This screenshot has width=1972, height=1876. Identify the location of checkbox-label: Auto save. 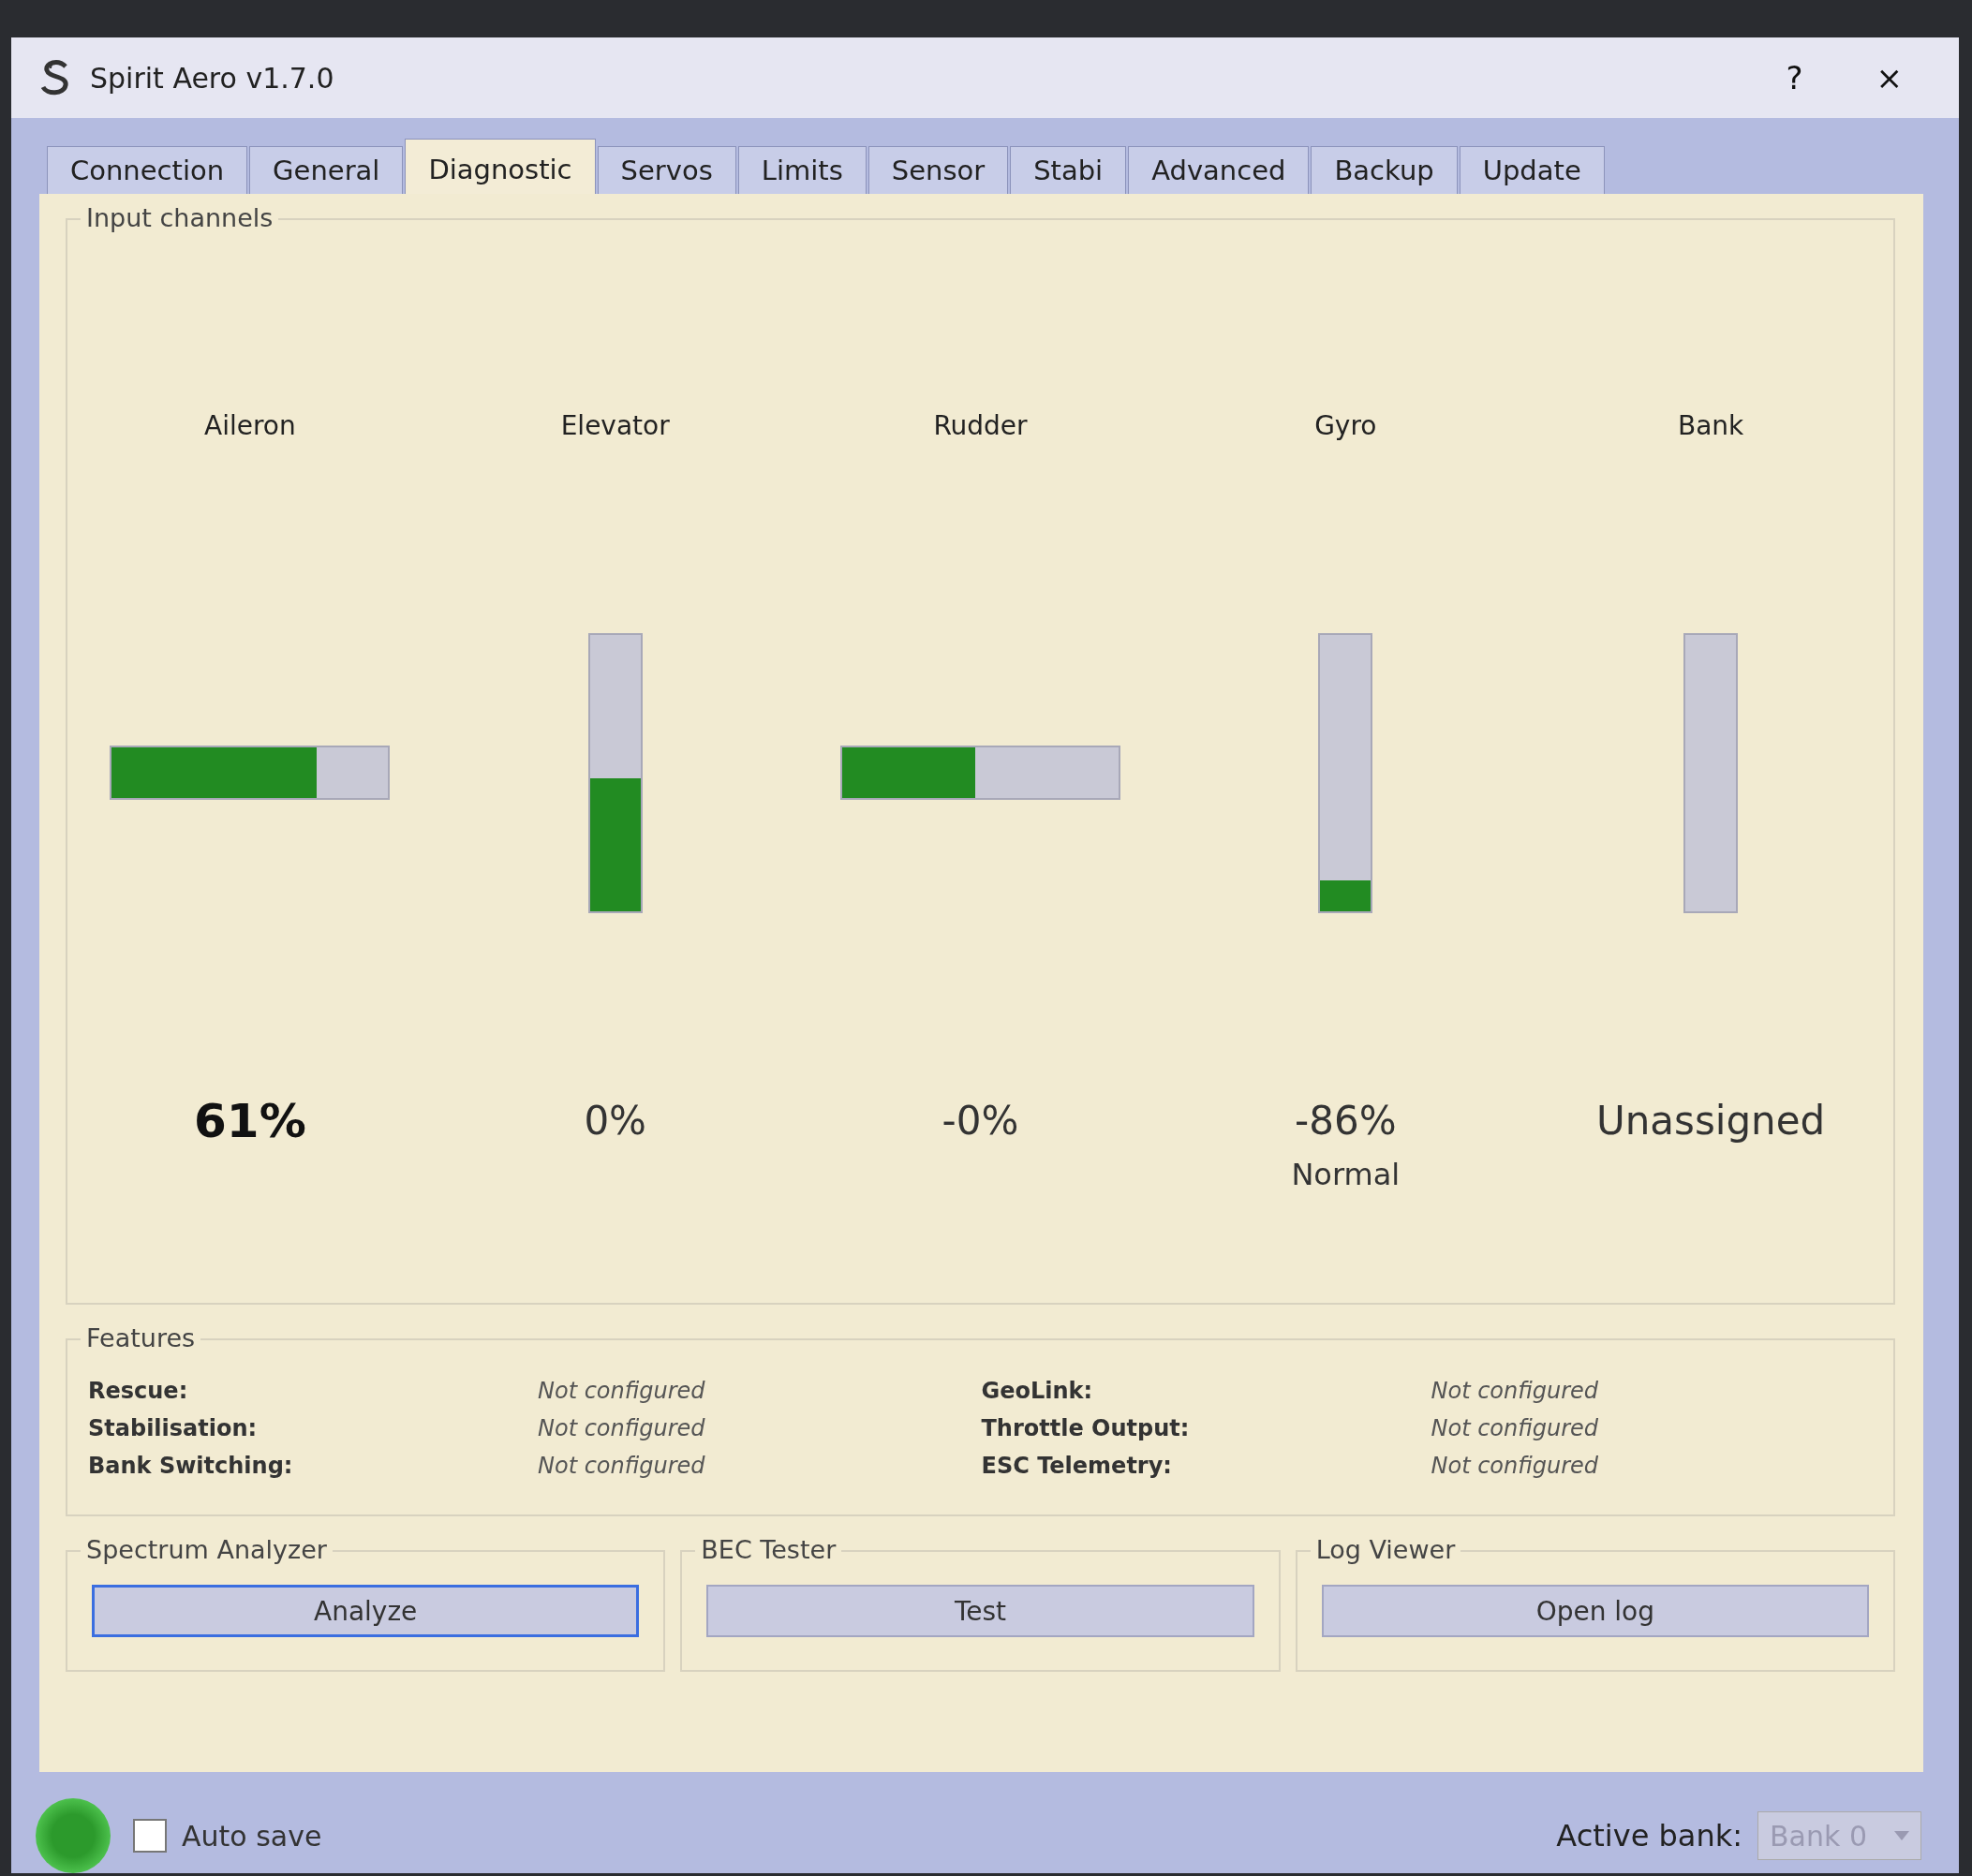
(252, 1836).